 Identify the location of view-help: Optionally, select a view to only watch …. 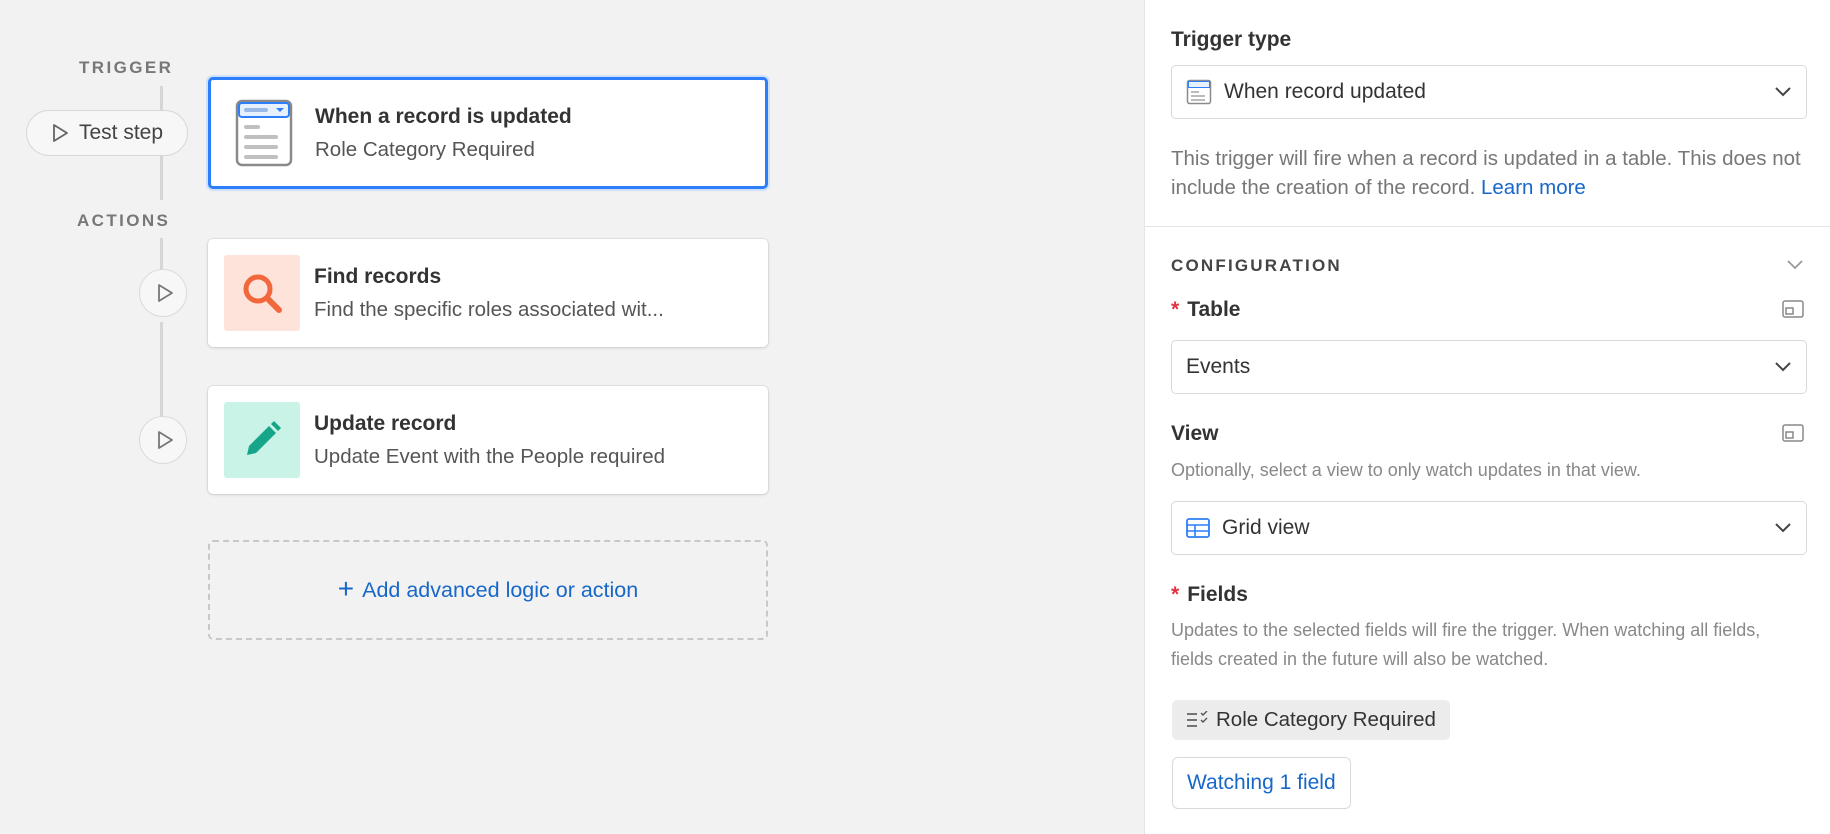
(1406, 470).